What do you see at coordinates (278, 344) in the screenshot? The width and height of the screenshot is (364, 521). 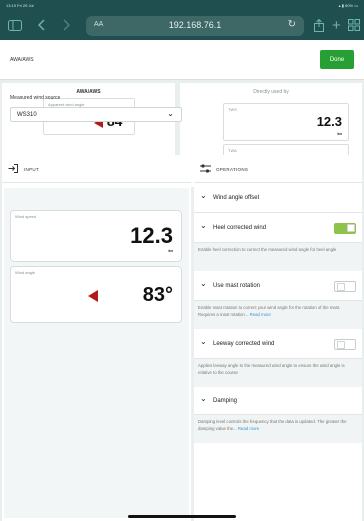 I see `accordion-leeway-corrected-wind: ⌄ Leeway corrected wind` at bounding box center [278, 344].